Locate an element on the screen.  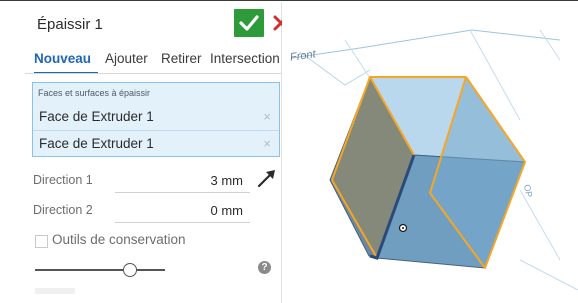
direction2-input: 0 mm is located at coordinates (214, 210).